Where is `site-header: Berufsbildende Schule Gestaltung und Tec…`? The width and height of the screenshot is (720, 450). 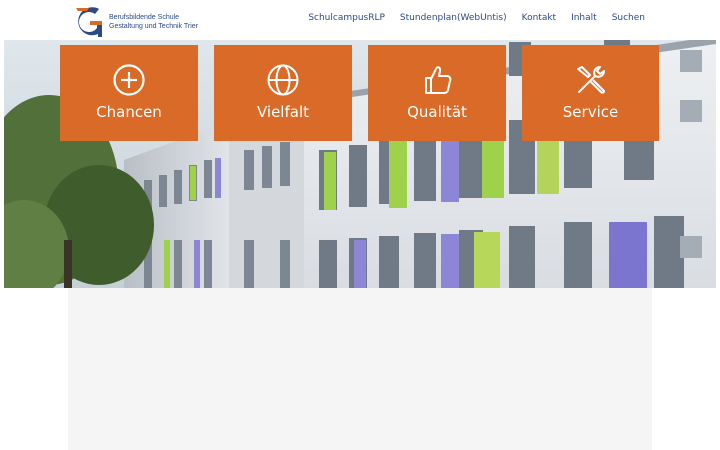
site-header: Berufsbildende Schule Gestaltung und Tec… is located at coordinates (360, 20).